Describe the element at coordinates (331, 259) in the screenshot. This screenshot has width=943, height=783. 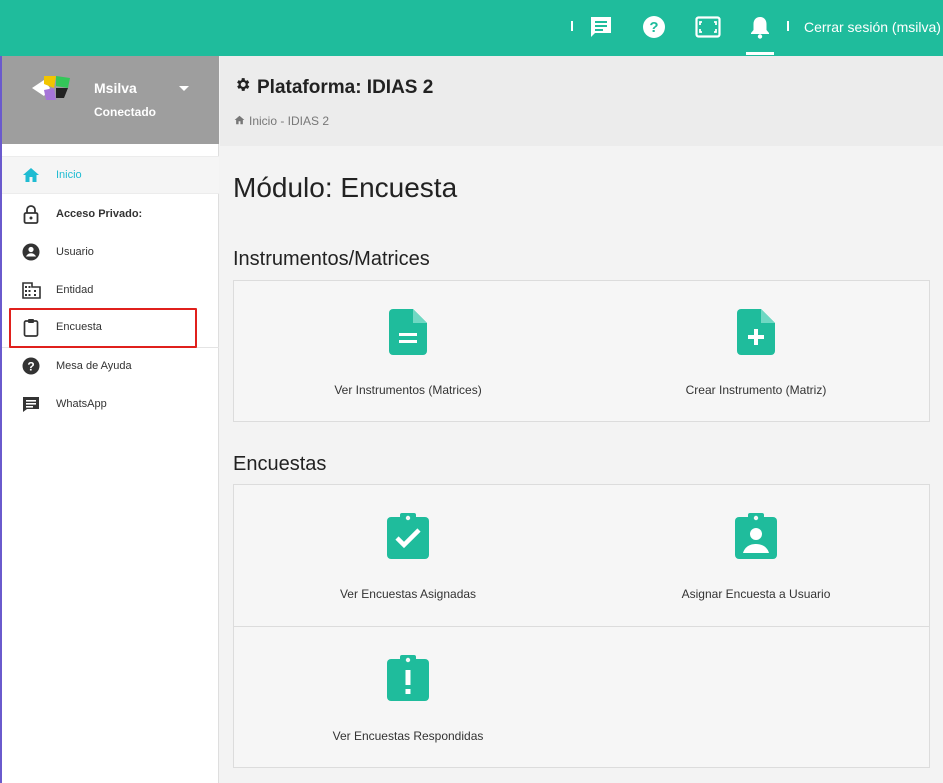
I see `section-title: Instrumentos/Matrices` at that location.